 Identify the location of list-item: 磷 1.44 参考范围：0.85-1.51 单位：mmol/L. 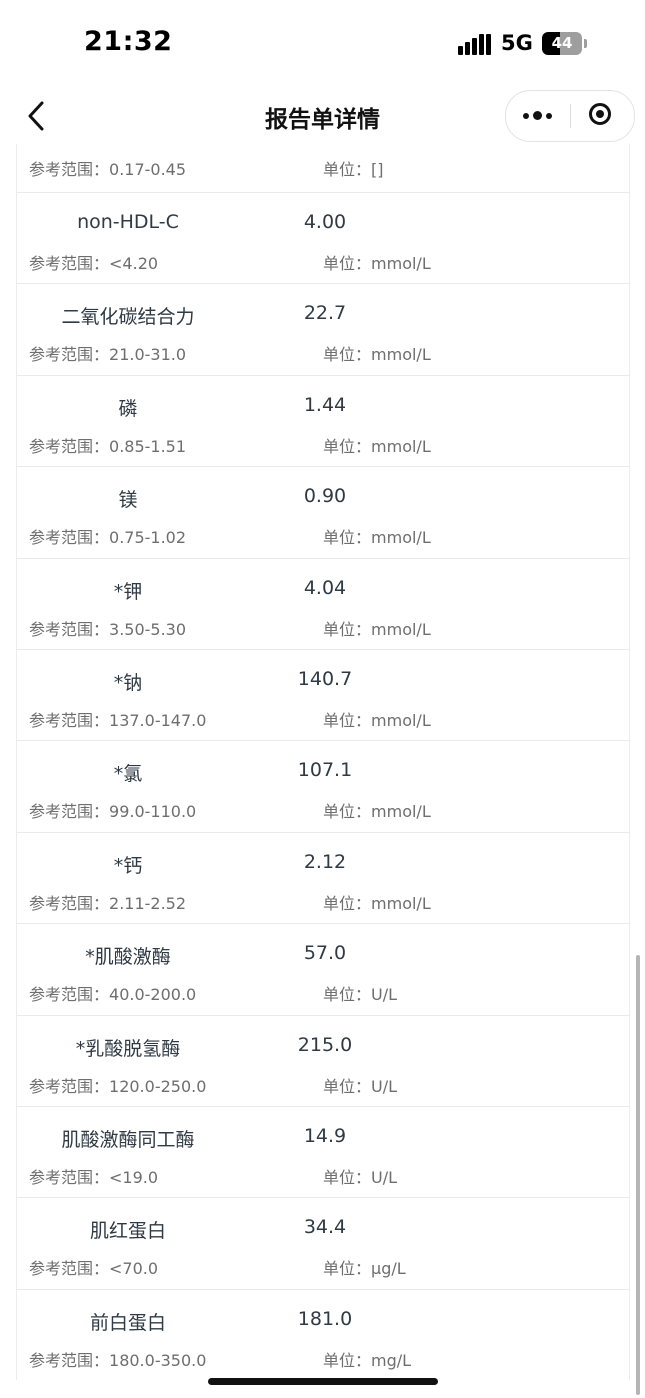
(323, 422).